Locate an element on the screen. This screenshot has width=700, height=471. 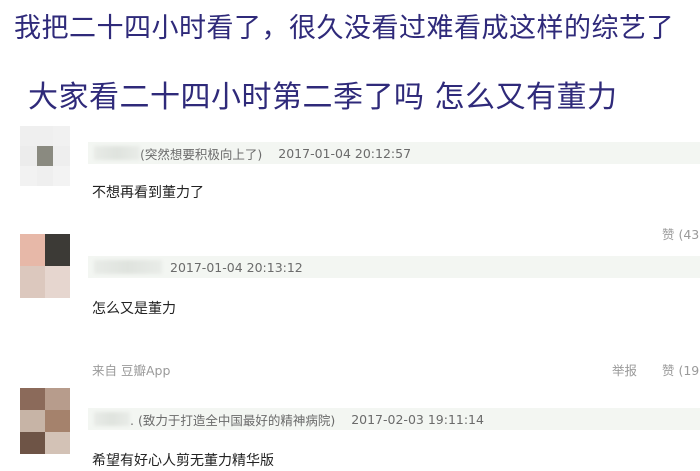
commenter-signature: . (致力于打造全中国最好的精神病院) is located at coordinates (233, 420).